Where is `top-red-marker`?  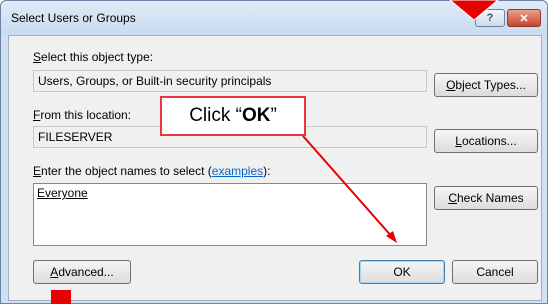 top-red-marker is located at coordinates (474, 10).